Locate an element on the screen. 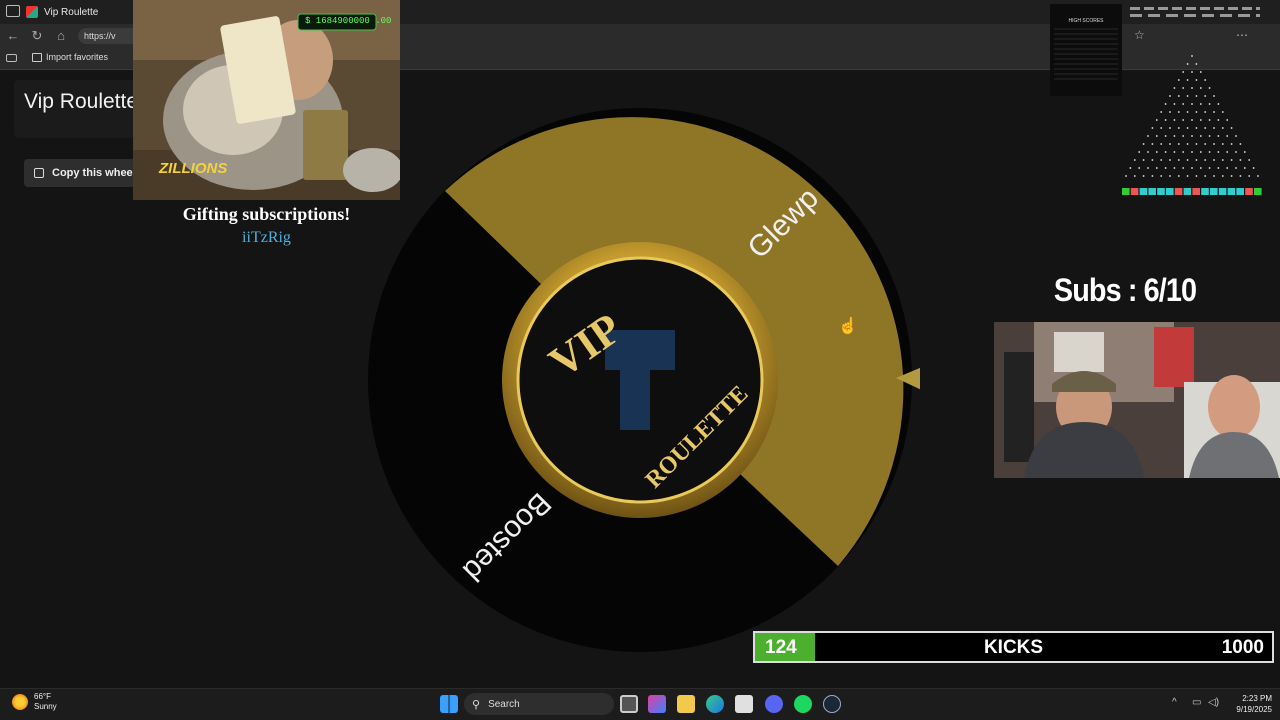  discord-icon is located at coordinates (774, 704).